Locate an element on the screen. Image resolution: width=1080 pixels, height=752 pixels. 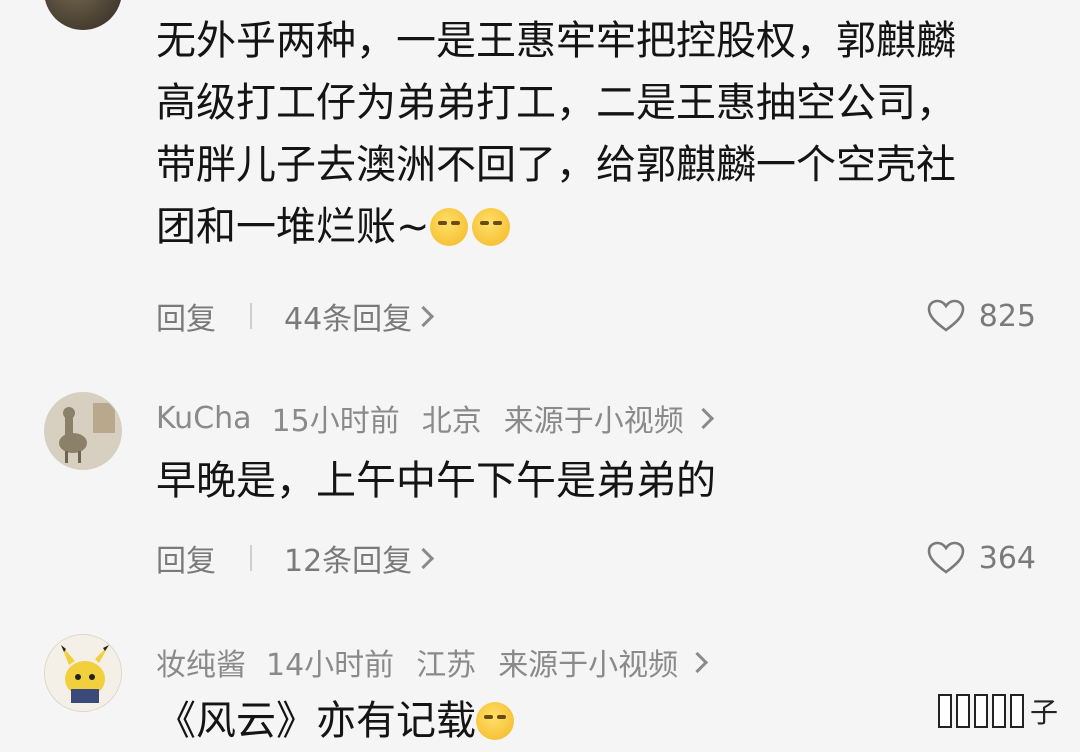
pikachu-avatar-icon is located at coordinates (83, 673).